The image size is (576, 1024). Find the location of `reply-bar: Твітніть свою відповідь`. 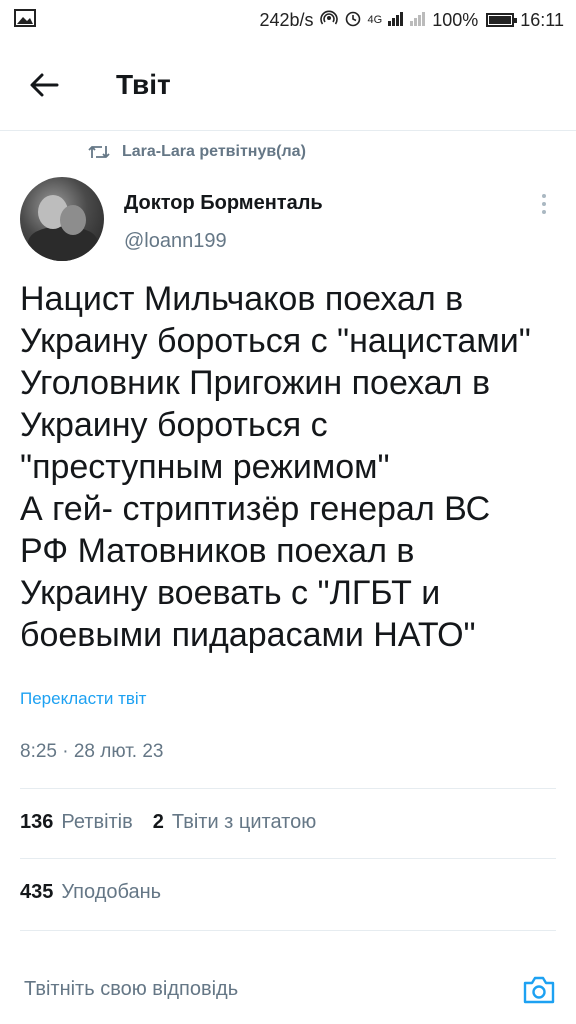

reply-bar: Твітніть свою відповідь is located at coordinates (288, 989).